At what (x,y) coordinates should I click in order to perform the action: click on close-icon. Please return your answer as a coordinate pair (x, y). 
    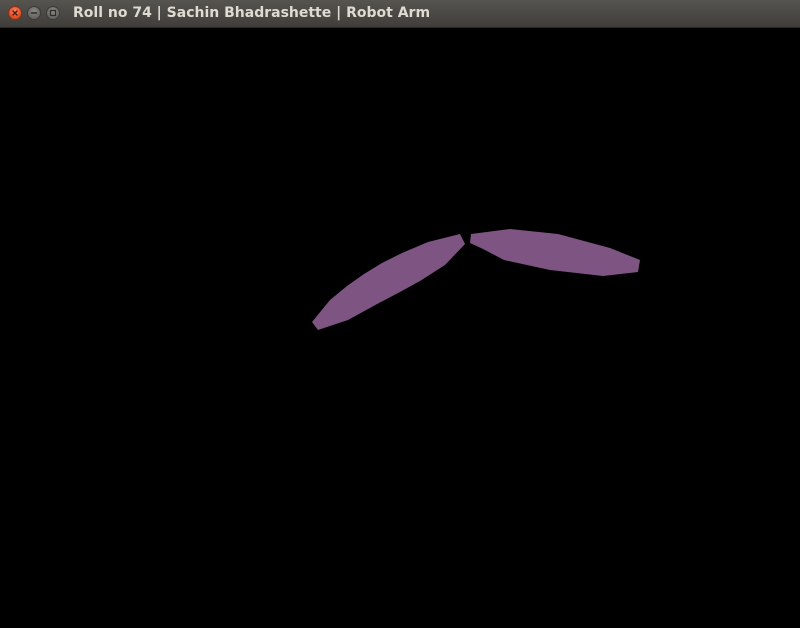
    Looking at the image, I should click on (15, 13).